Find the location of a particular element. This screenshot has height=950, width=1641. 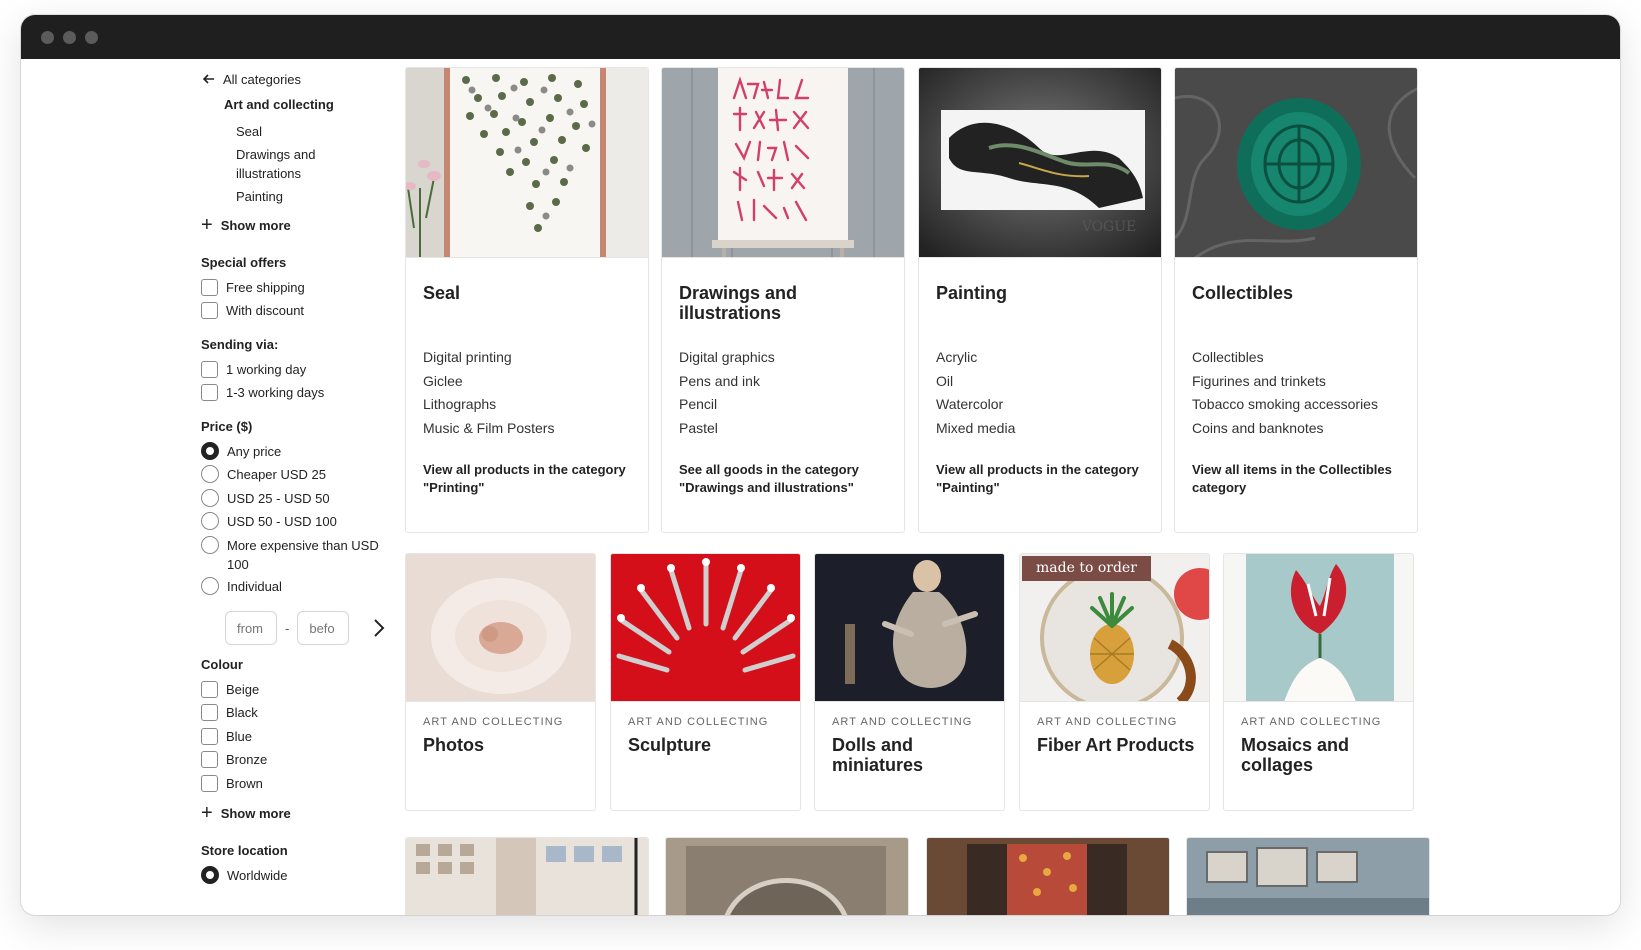

one-to-three-days-checkbox: 1-3 working days is located at coordinates (262, 392).